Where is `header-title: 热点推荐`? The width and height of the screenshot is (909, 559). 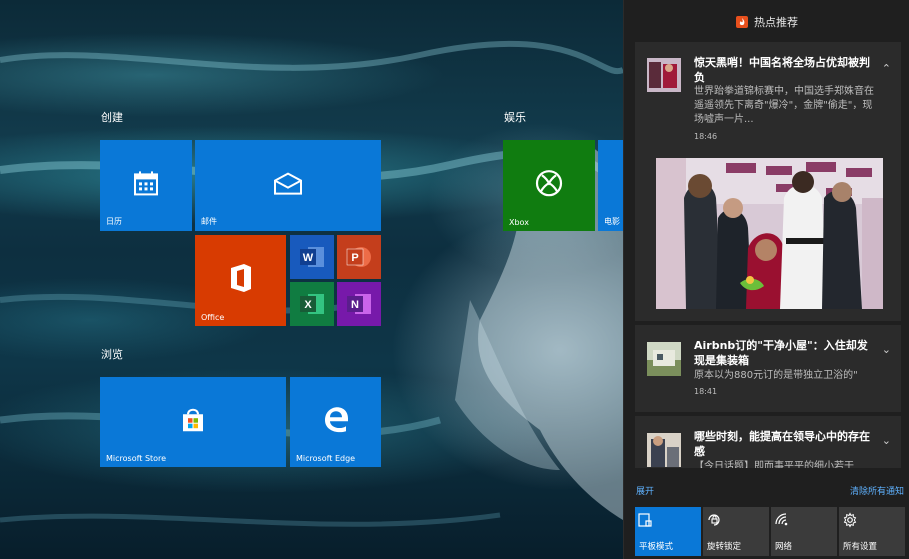
header-title: 热点推荐 is located at coordinates (776, 22).